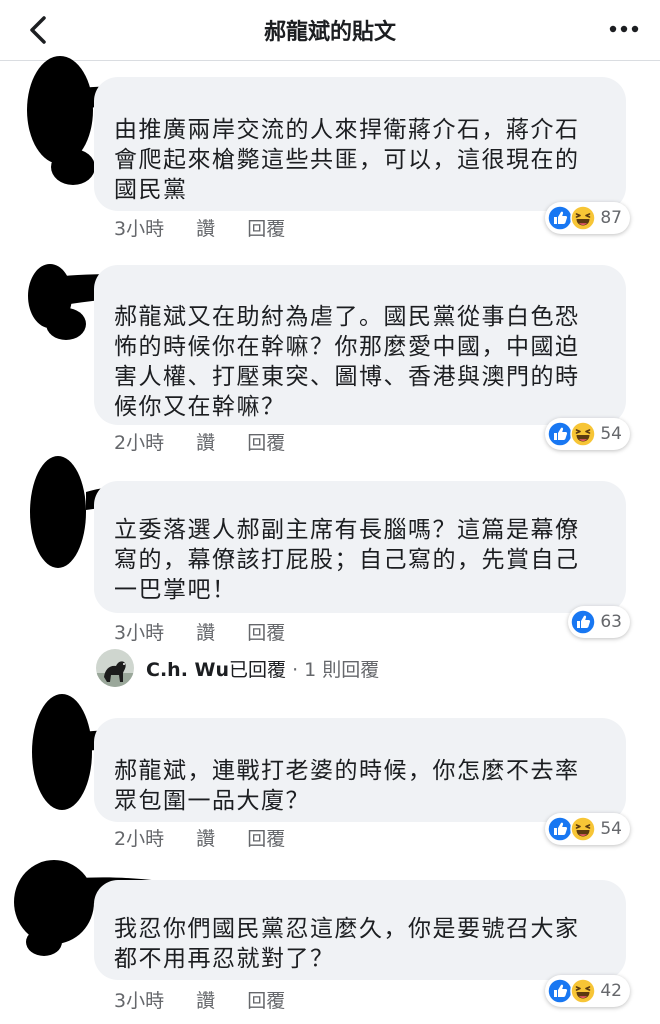 The image size is (660, 1024). Describe the element at coordinates (187, 670) in the screenshot. I see `reply-author-name: C.h. Wu` at that location.